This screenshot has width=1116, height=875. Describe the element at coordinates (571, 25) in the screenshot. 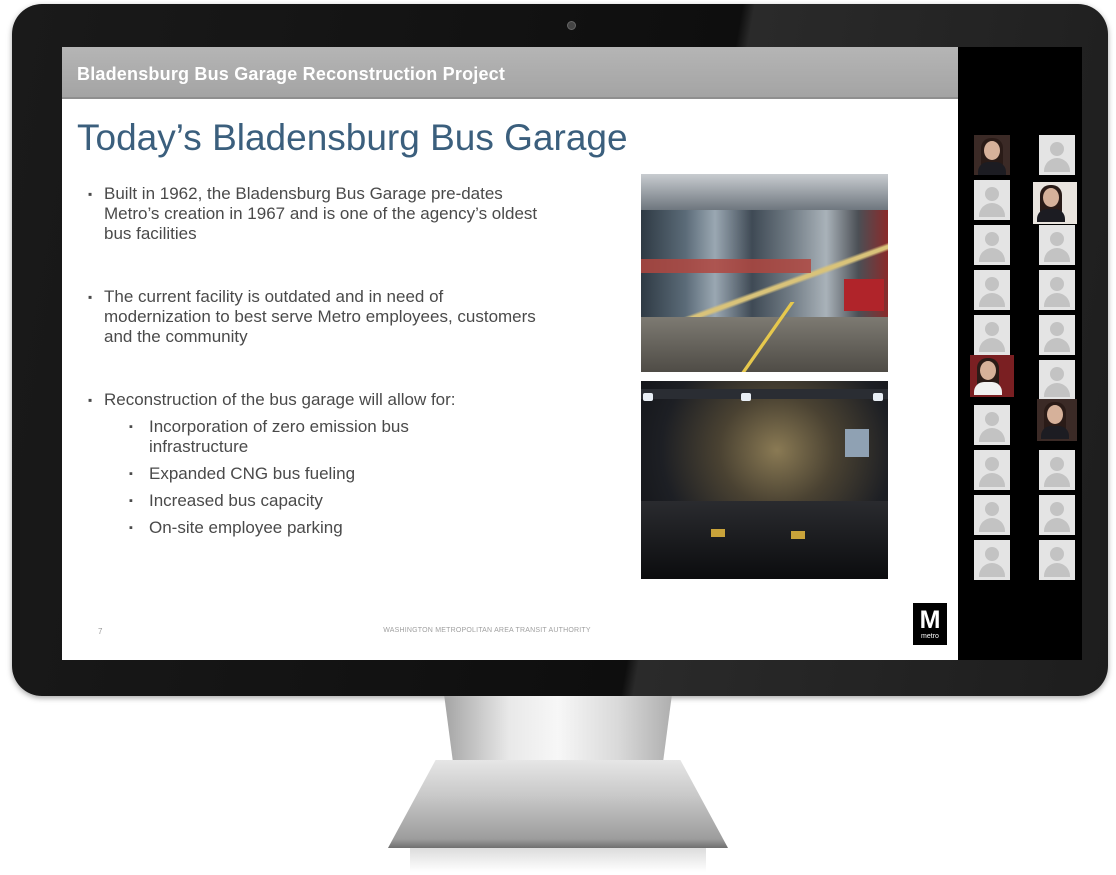

I see `webcam-icon` at that location.